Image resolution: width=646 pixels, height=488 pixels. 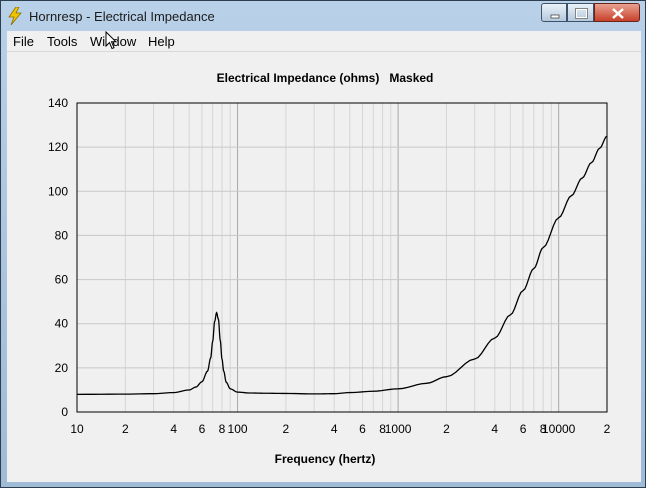 What do you see at coordinates (62, 280) in the screenshot?
I see `y-tick-label: 60` at bounding box center [62, 280].